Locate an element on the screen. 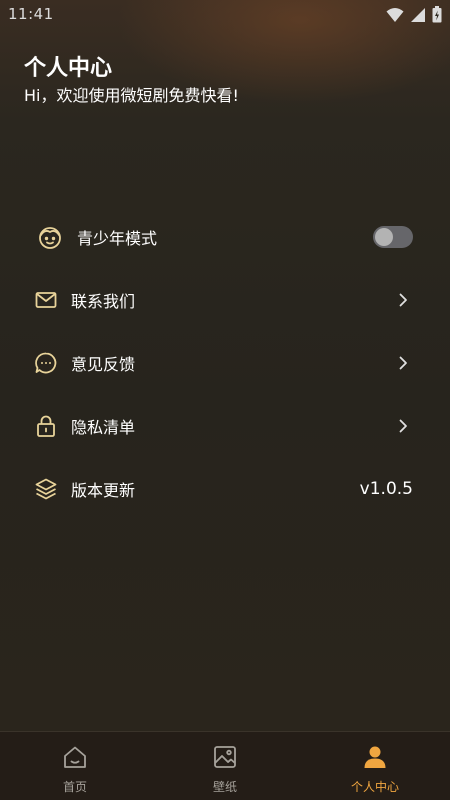  lock-icon is located at coordinates (46, 426).